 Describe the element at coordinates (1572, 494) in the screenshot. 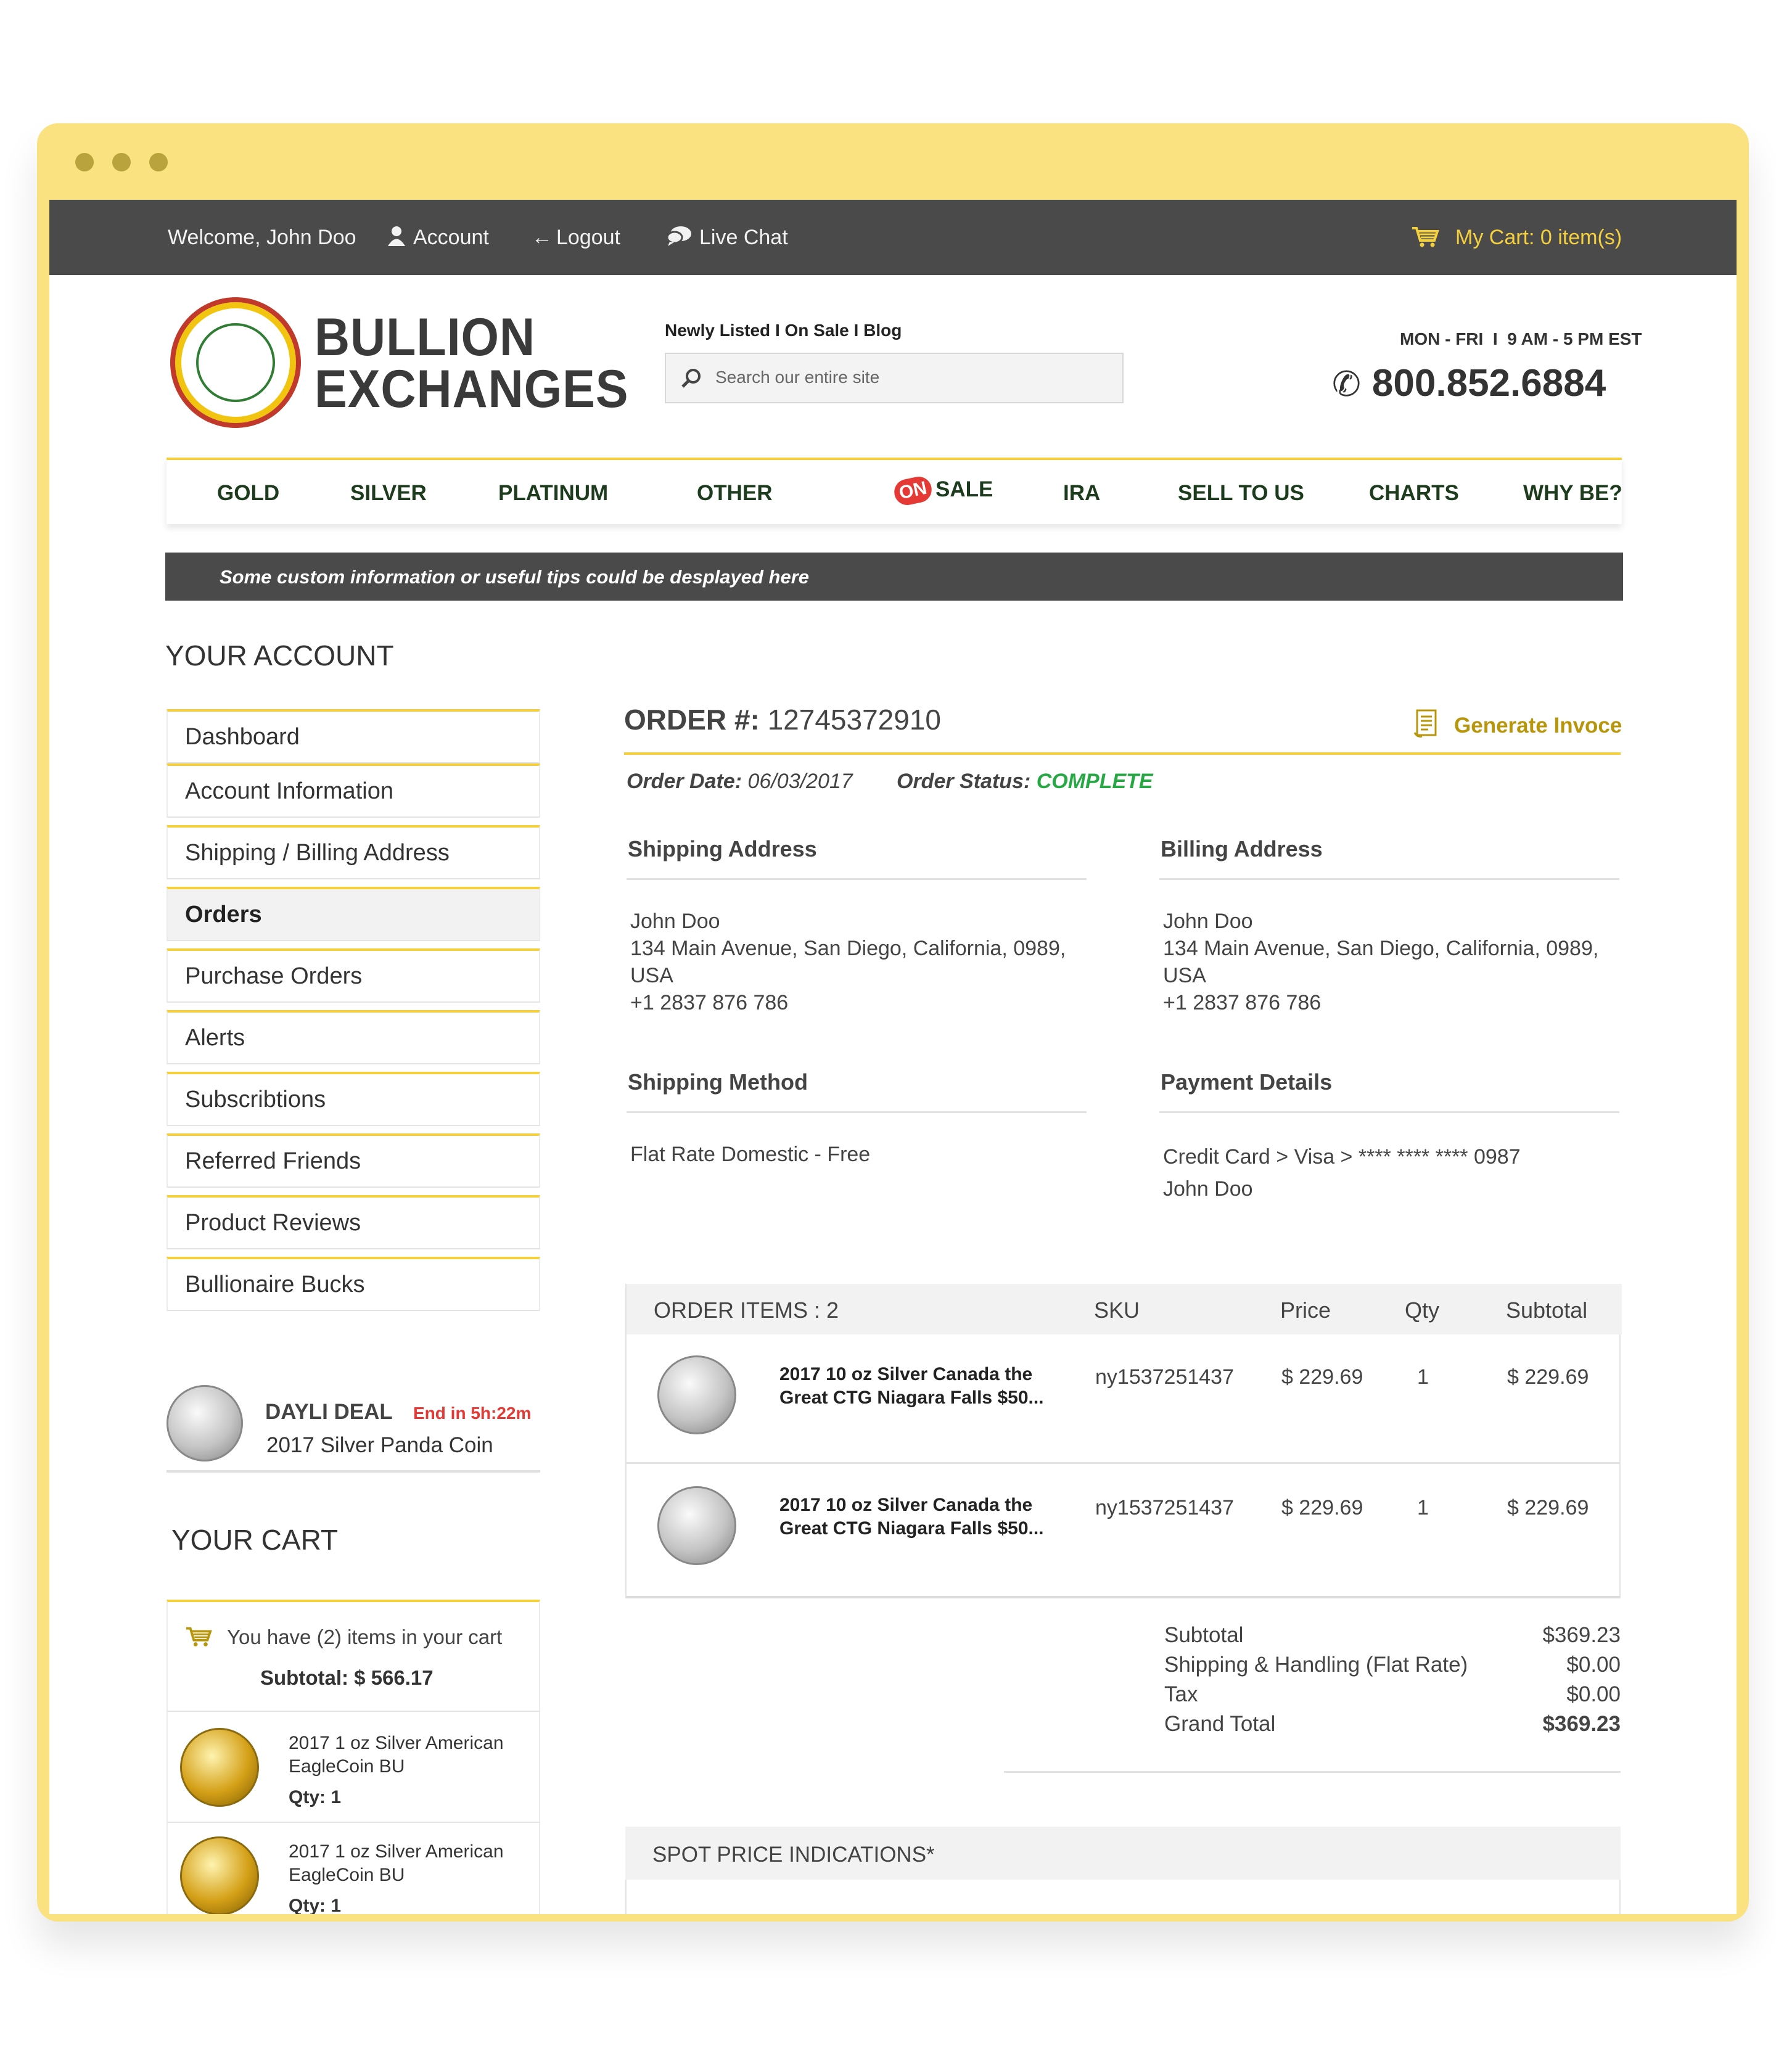

I see `nav-why-be: WHY BE?` at that location.